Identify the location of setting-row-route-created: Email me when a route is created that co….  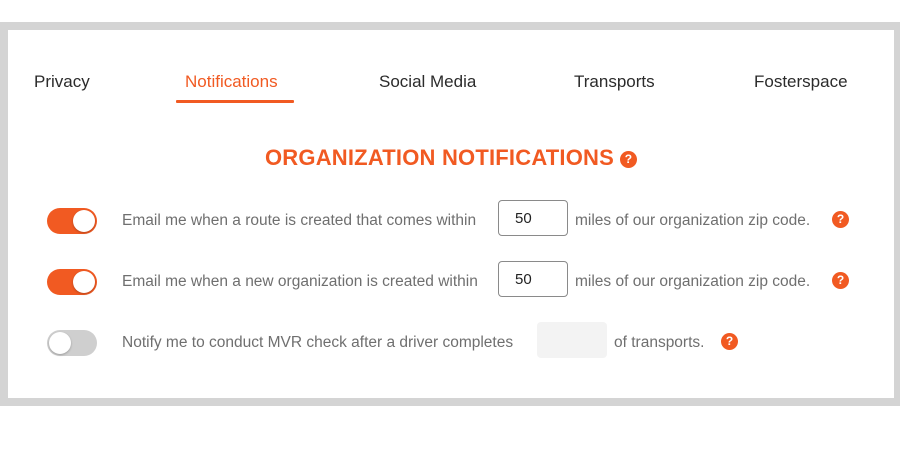
(451, 220).